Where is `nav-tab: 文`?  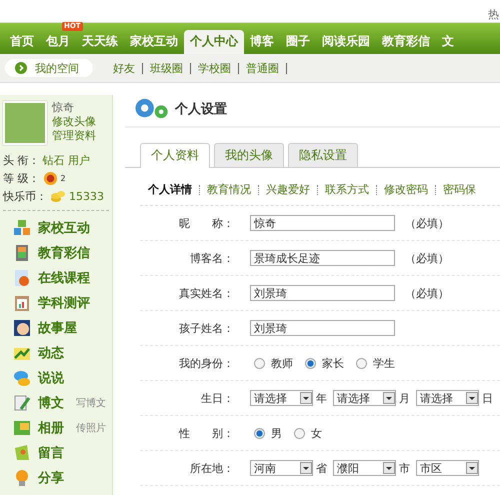
nav-tab: 文 is located at coordinates (448, 42).